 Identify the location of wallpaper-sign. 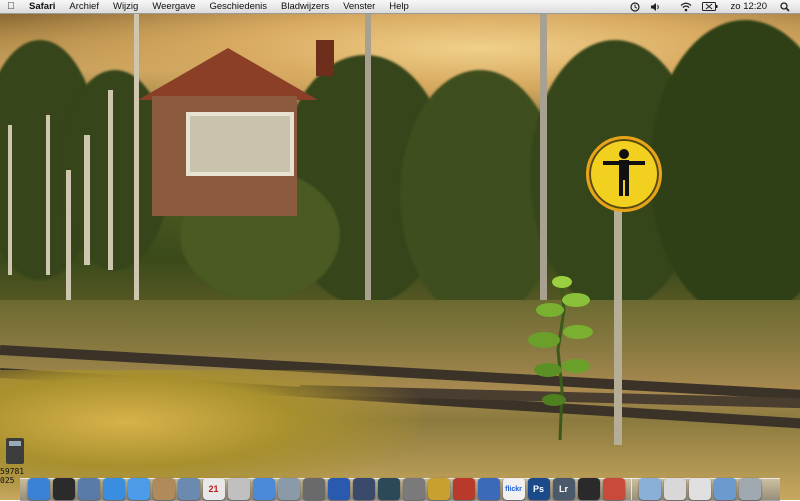
(624, 174).